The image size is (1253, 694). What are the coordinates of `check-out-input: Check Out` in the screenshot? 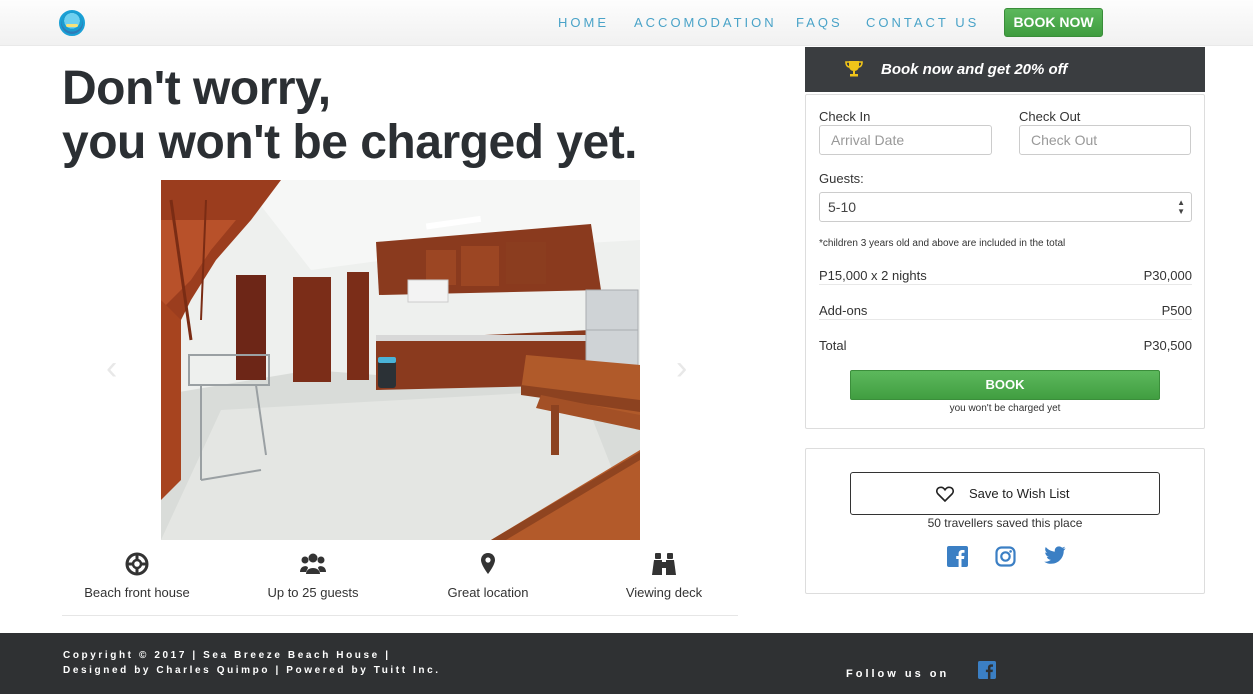 It's located at (1105, 140).